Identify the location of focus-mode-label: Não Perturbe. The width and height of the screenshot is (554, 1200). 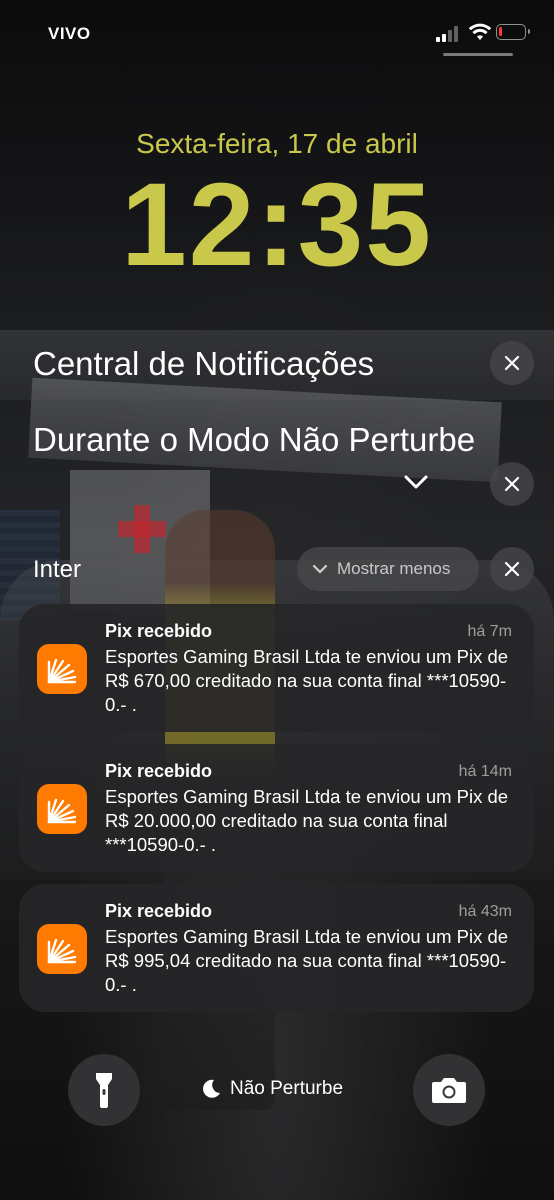
(287, 1088).